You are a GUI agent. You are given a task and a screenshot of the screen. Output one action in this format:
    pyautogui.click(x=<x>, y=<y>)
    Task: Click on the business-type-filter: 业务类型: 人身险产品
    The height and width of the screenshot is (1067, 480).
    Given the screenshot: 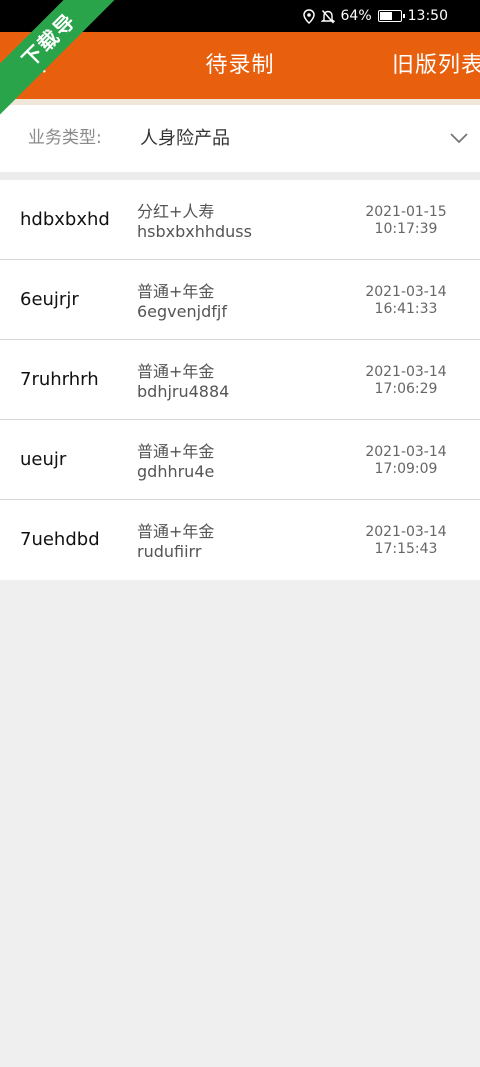 What is the action you would take?
    pyautogui.click(x=240, y=138)
    